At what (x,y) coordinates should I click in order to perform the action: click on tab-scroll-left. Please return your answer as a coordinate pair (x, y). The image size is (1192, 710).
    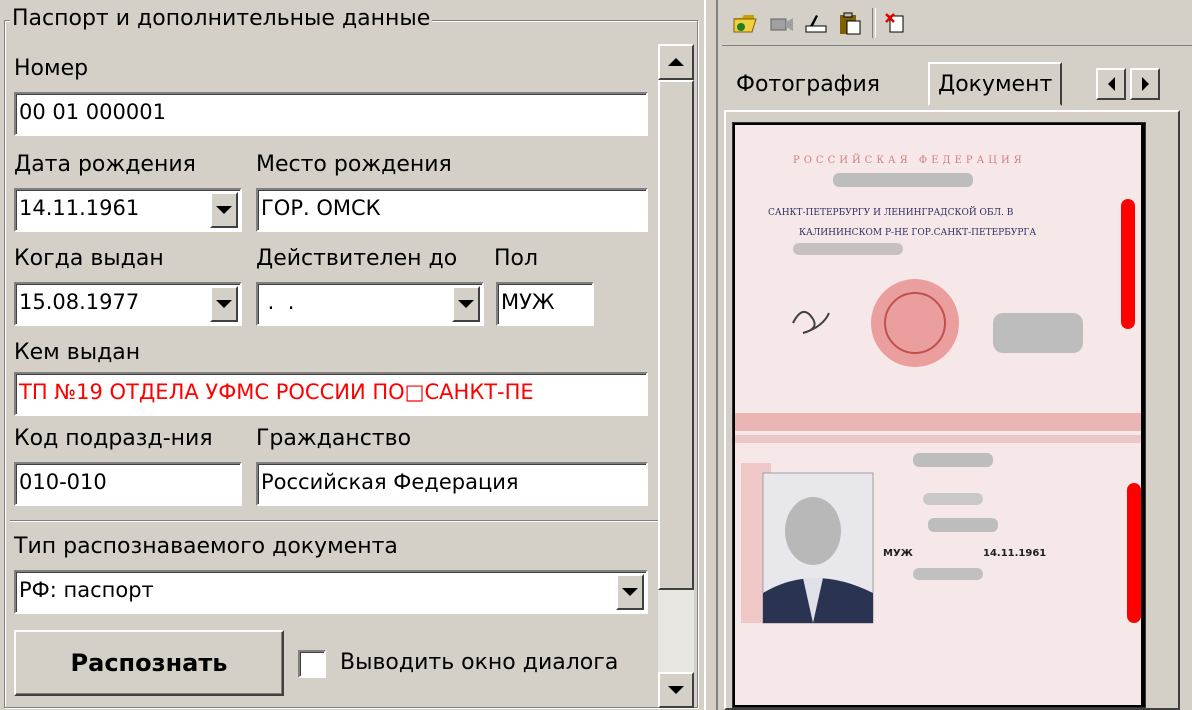
    Looking at the image, I should click on (1111, 84).